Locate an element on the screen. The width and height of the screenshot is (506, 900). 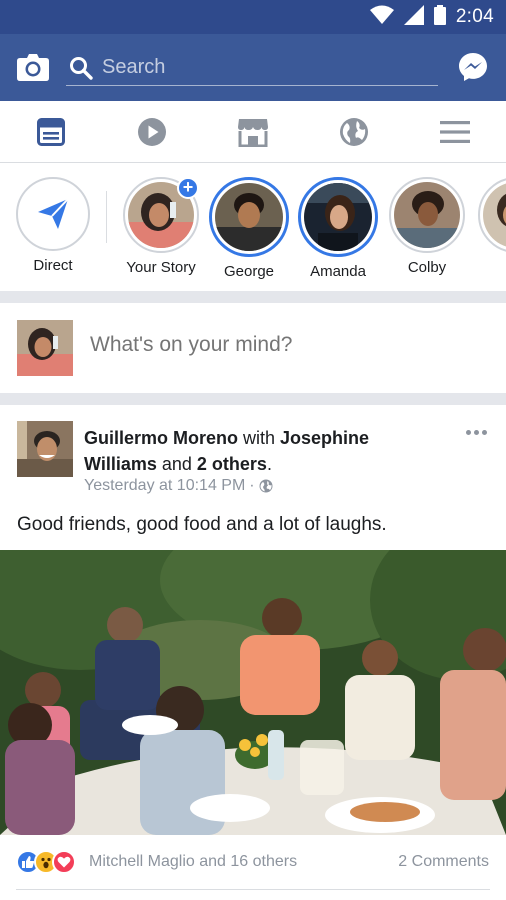
reactions-text: Mitchell Maglio and 16 others is located at coordinates (193, 862).